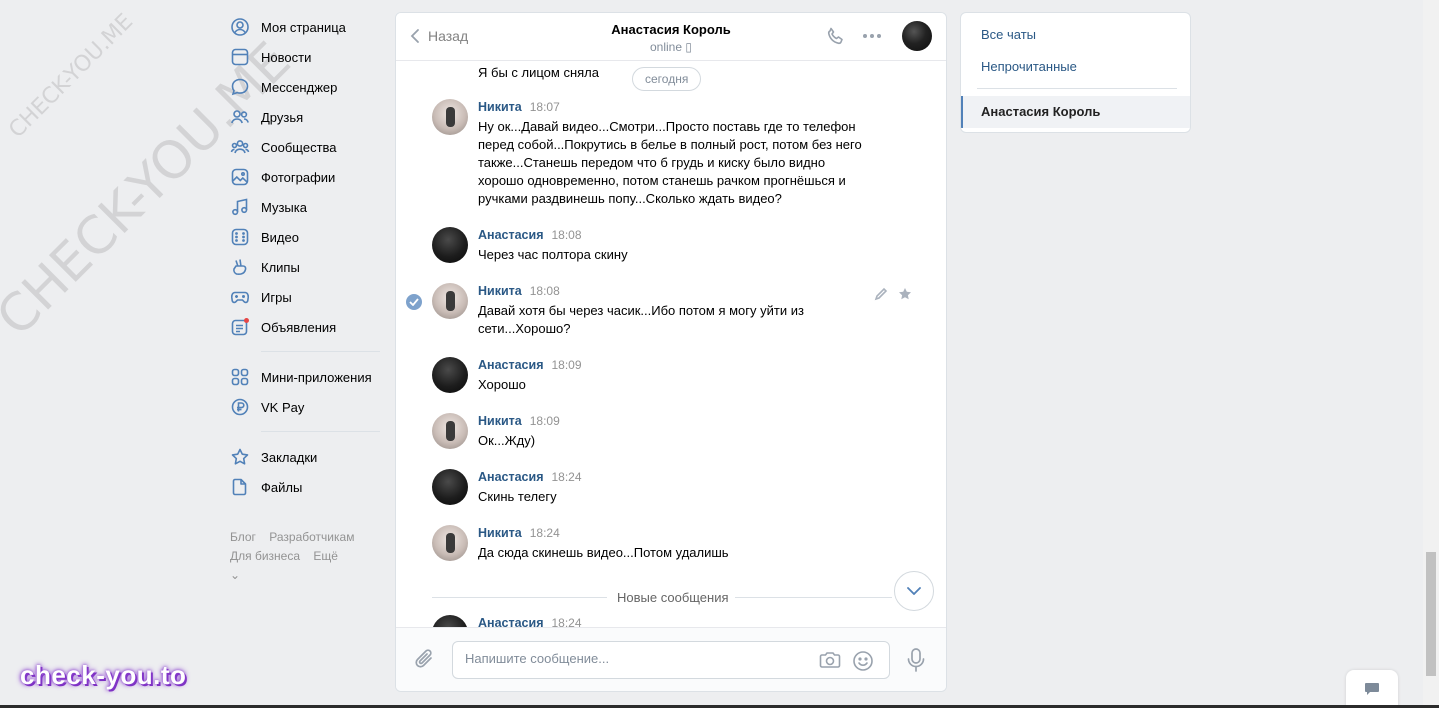 The height and width of the screenshot is (708, 1439). I want to click on message-author: Анастасия 18:08, so click(530, 235).